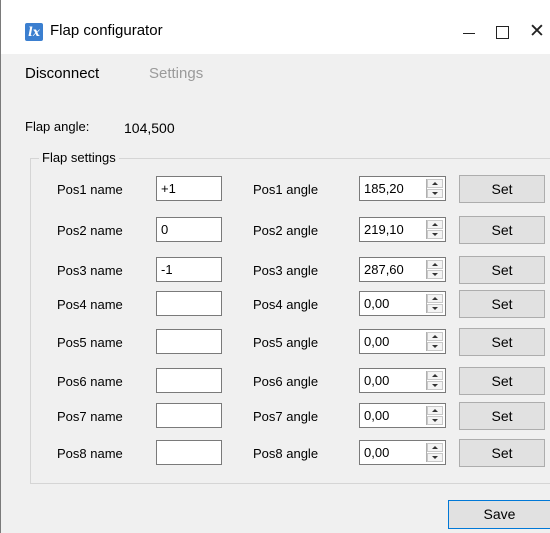 This screenshot has width=550, height=533. Describe the element at coordinates (90, 230) in the screenshot. I see `pos-name-label: Pos2 name` at that location.